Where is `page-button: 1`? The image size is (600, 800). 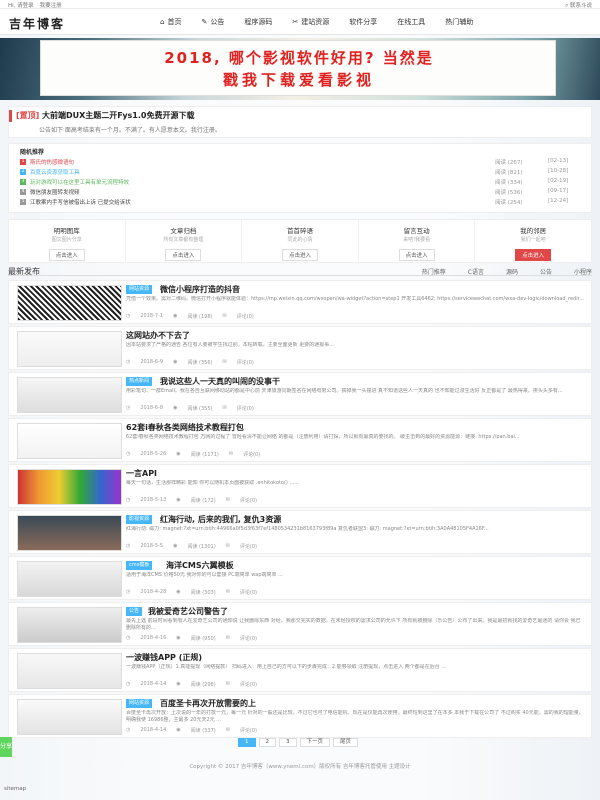 page-button: 1 is located at coordinates (247, 742).